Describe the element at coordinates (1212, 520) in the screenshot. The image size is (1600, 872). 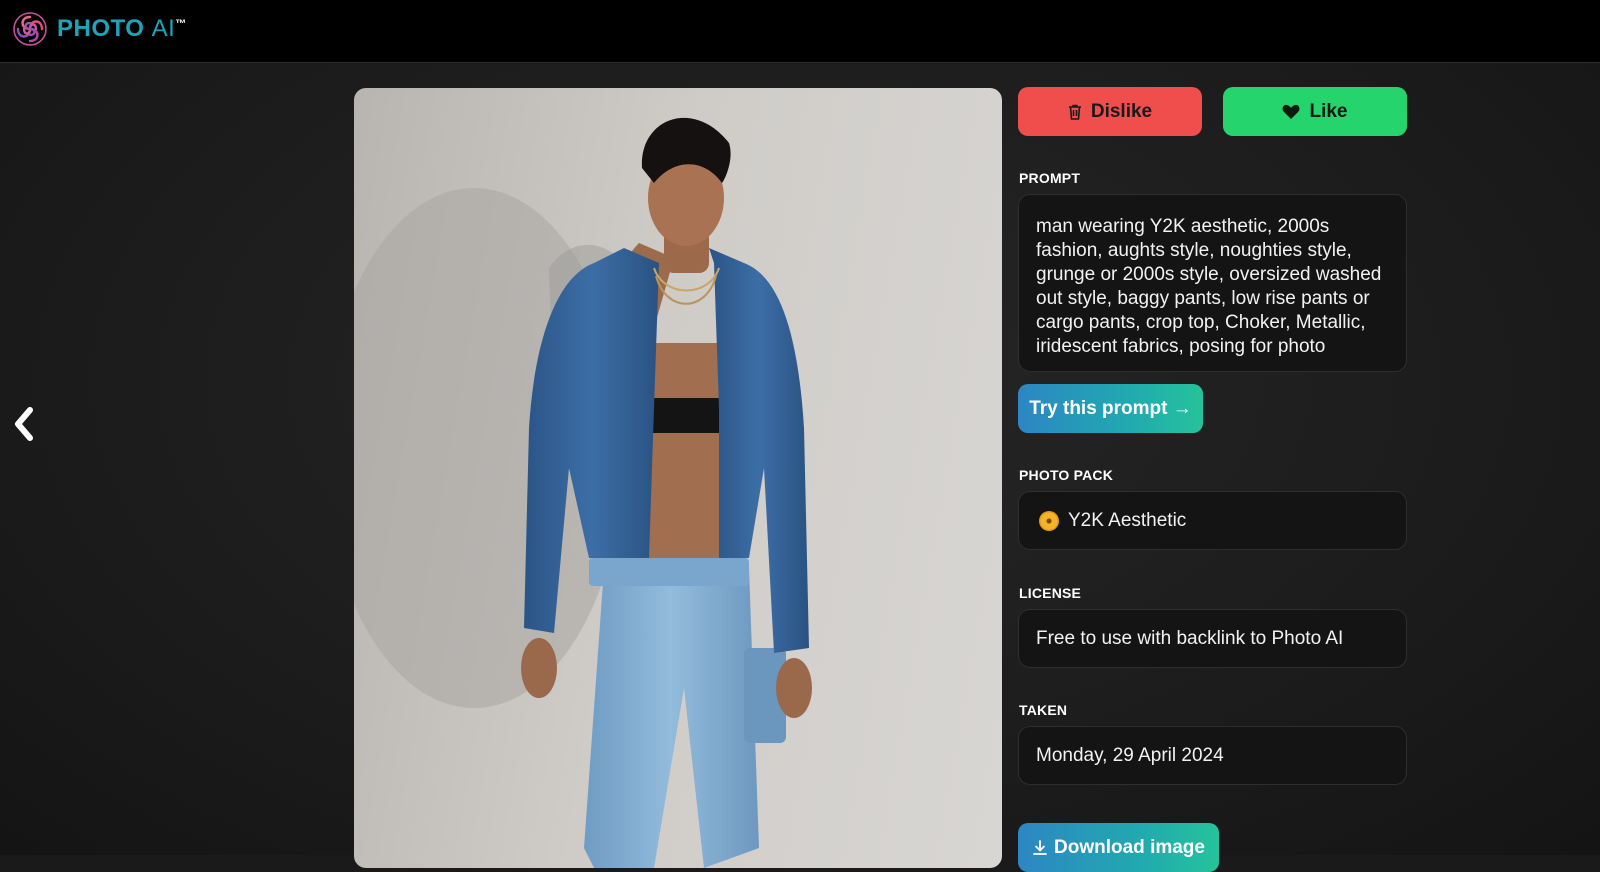
I see `photo-pack-link: Y2K Aesthetic` at that location.